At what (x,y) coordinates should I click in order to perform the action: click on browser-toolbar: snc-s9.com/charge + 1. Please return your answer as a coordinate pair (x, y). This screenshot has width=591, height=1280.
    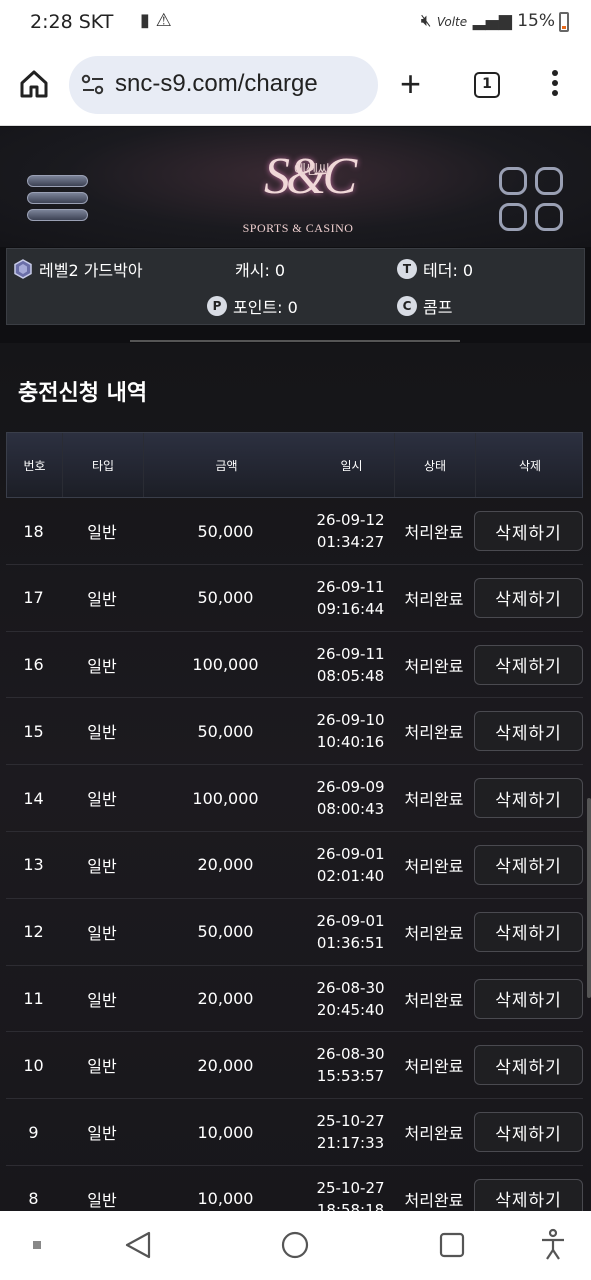
    Looking at the image, I should click on (295, 85).